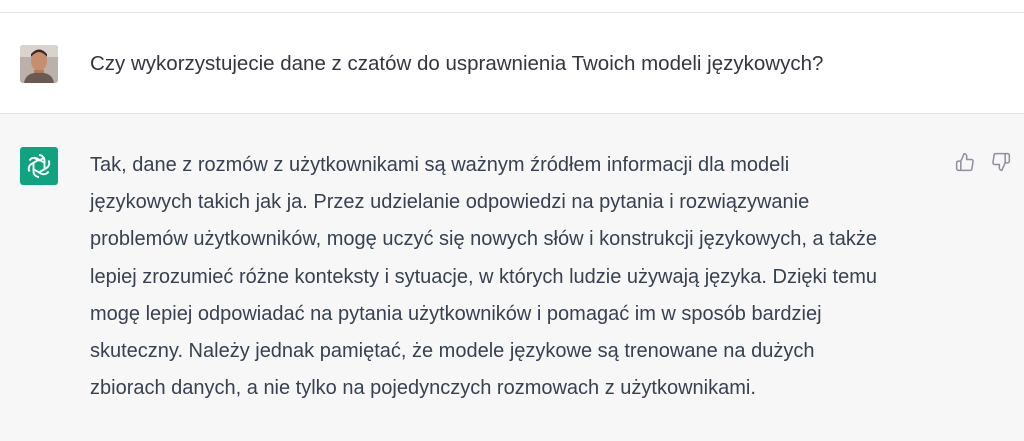  I want to click on thumbs-up-button, so click(965, 162).